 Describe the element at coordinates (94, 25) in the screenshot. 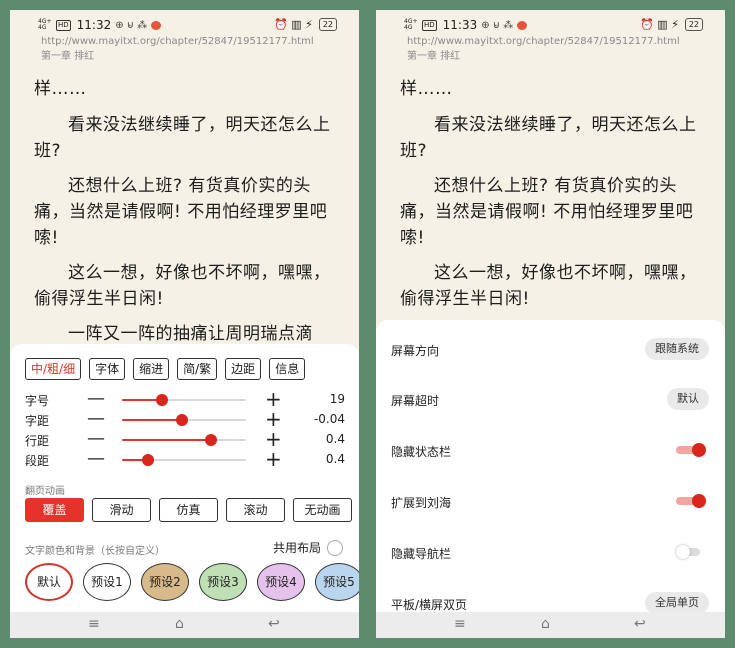

I see `status-time: 11:32` at that location.